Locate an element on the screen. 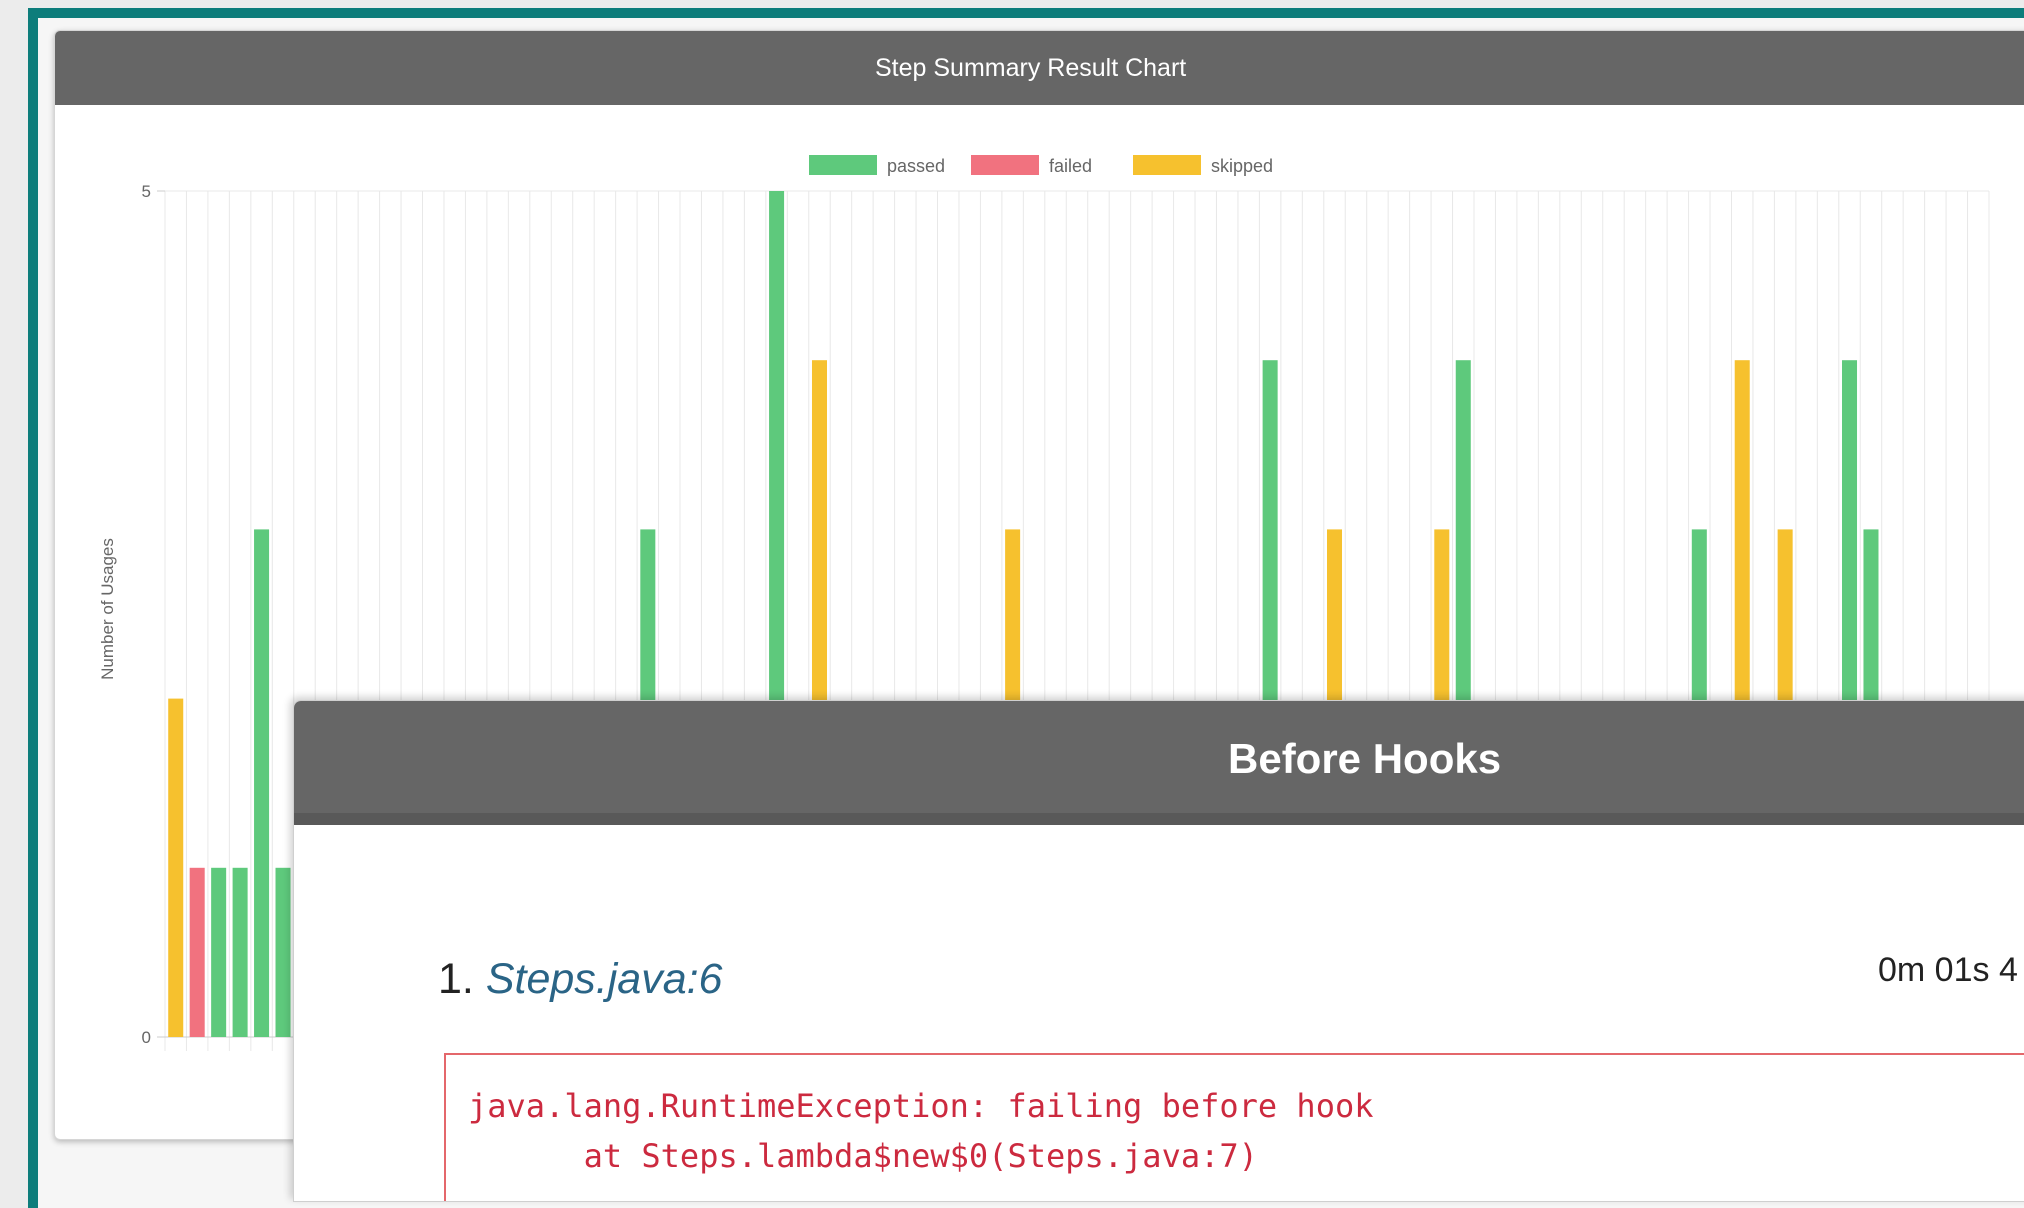 Image resolution: width=2024 pixels, height=1208 pixels. hook-item: 1. Steps.java:6 is located at coordinates (580, 979).